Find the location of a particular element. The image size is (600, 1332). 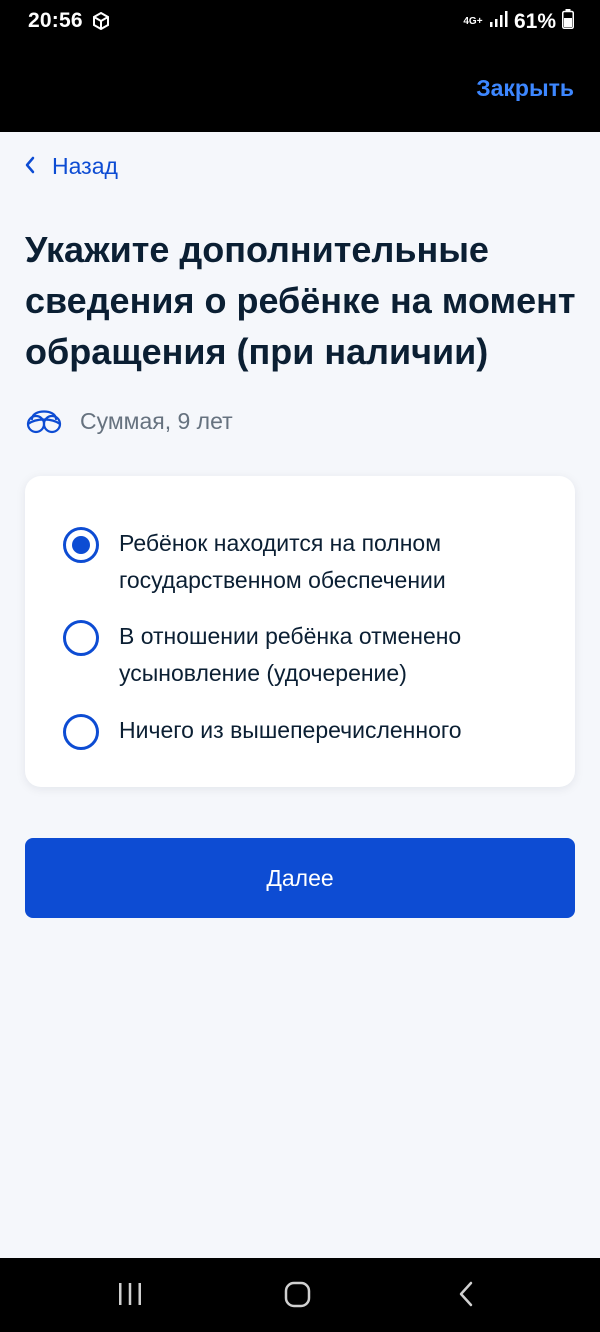

status-bar: 20:56 4G+ 61% is located at coordinates (300, 22).